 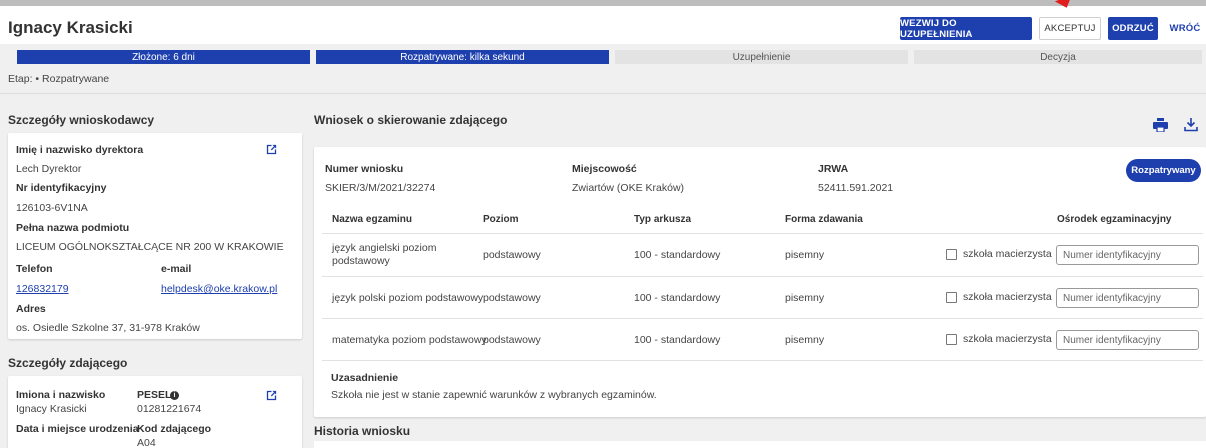 I want to click on column-header-exam: Nazwa egzaminu, so click(x=372, y=219).